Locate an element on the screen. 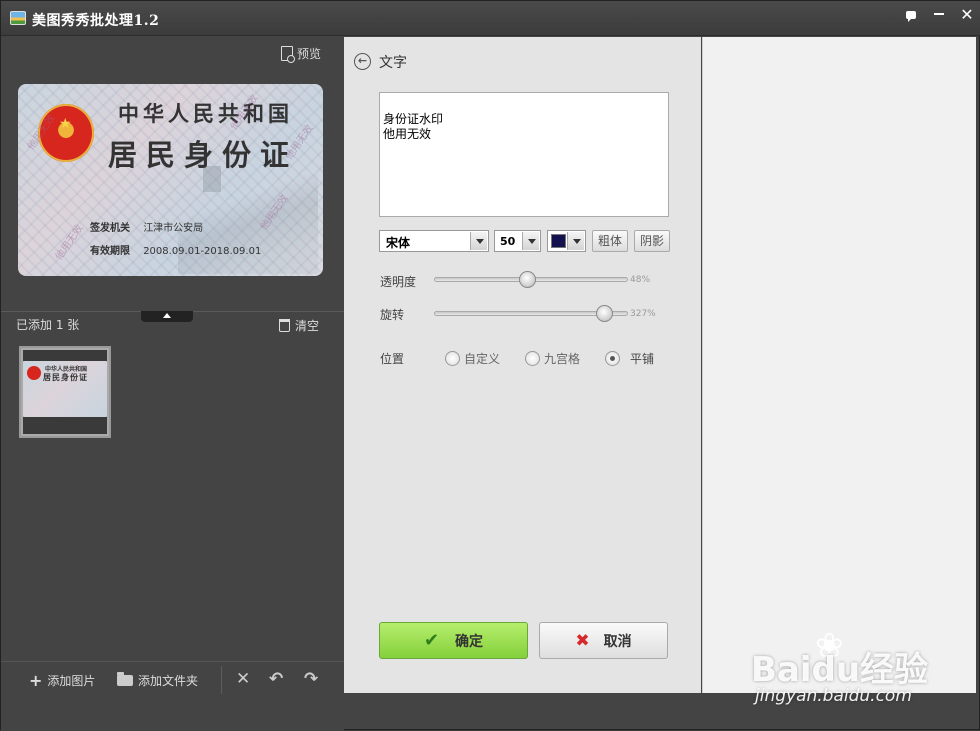 The width and height of the screenshot is (980, 731). thumbnail-letterbox-bottom is located at coordinates (65, 425).